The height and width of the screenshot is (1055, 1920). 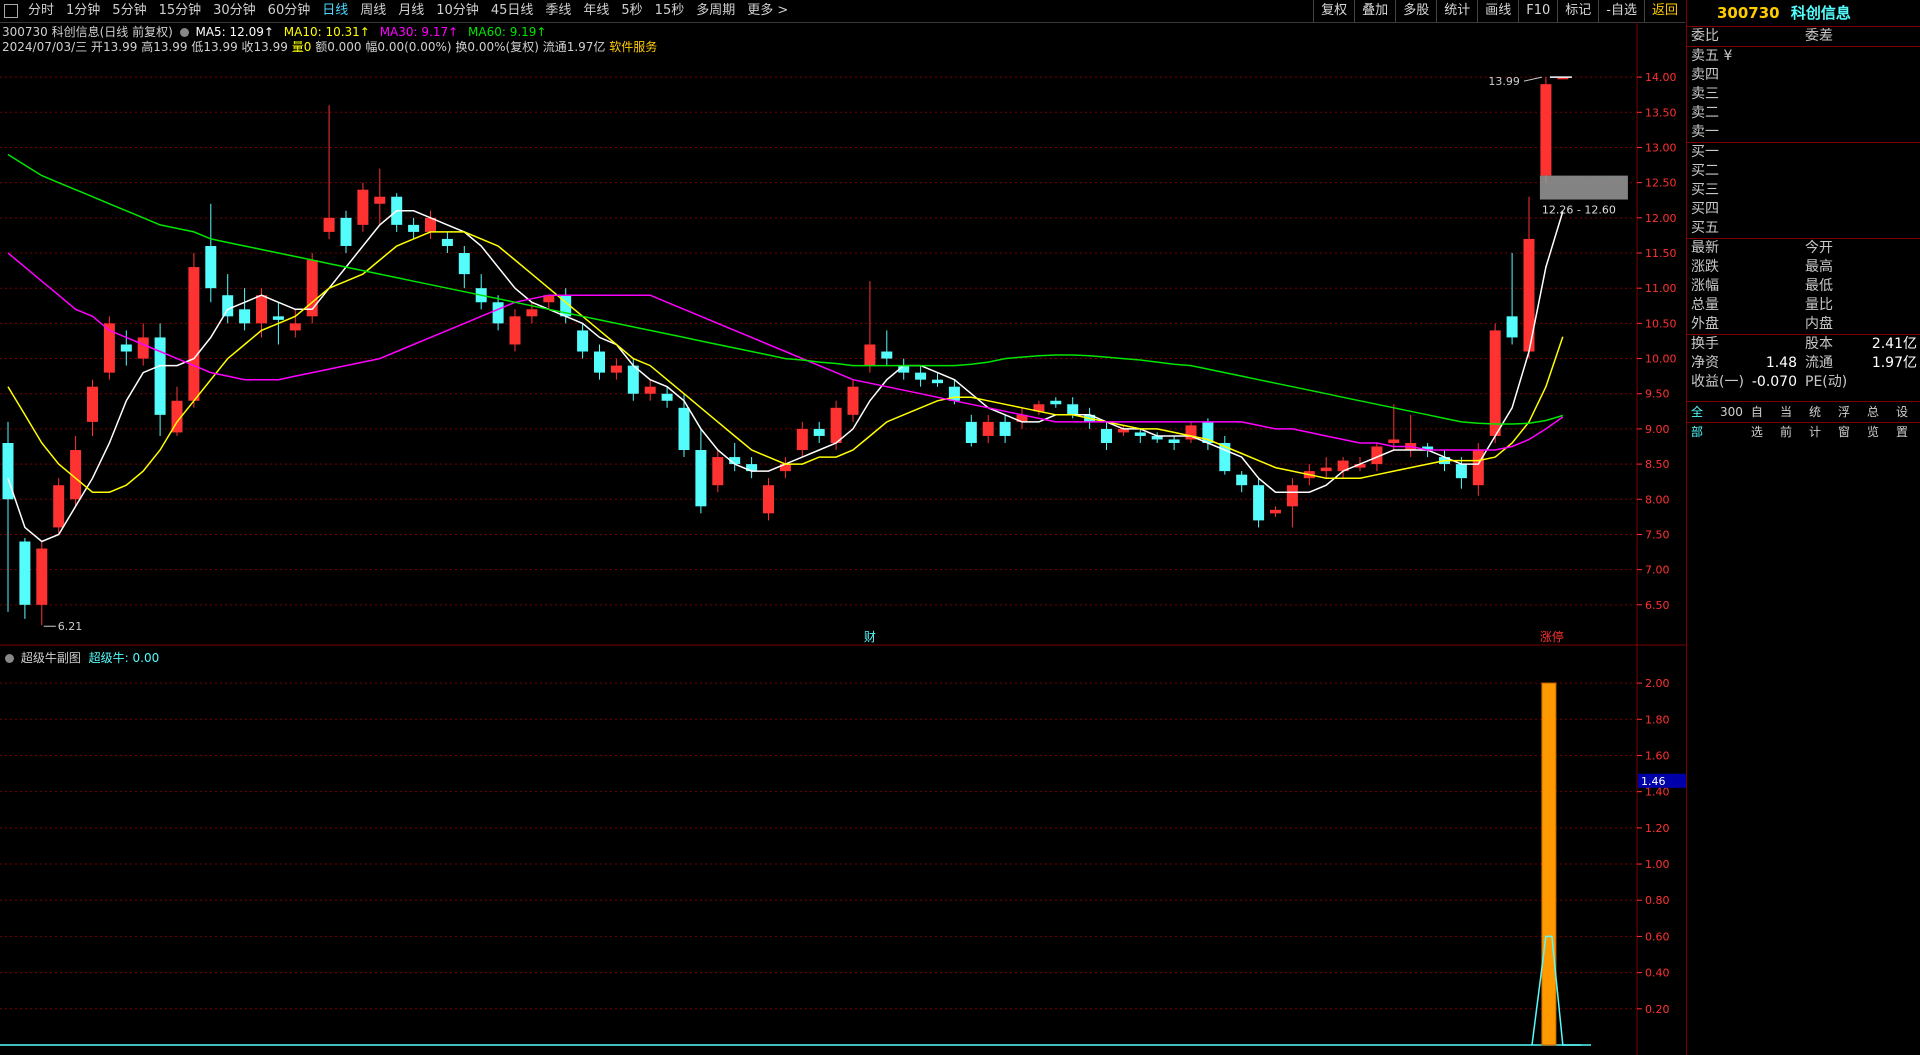 What do you see at coordinates (1661, 147) in the screenshot?
I see `y-tick-label: 13.00` at bounding box center [1661, 147].